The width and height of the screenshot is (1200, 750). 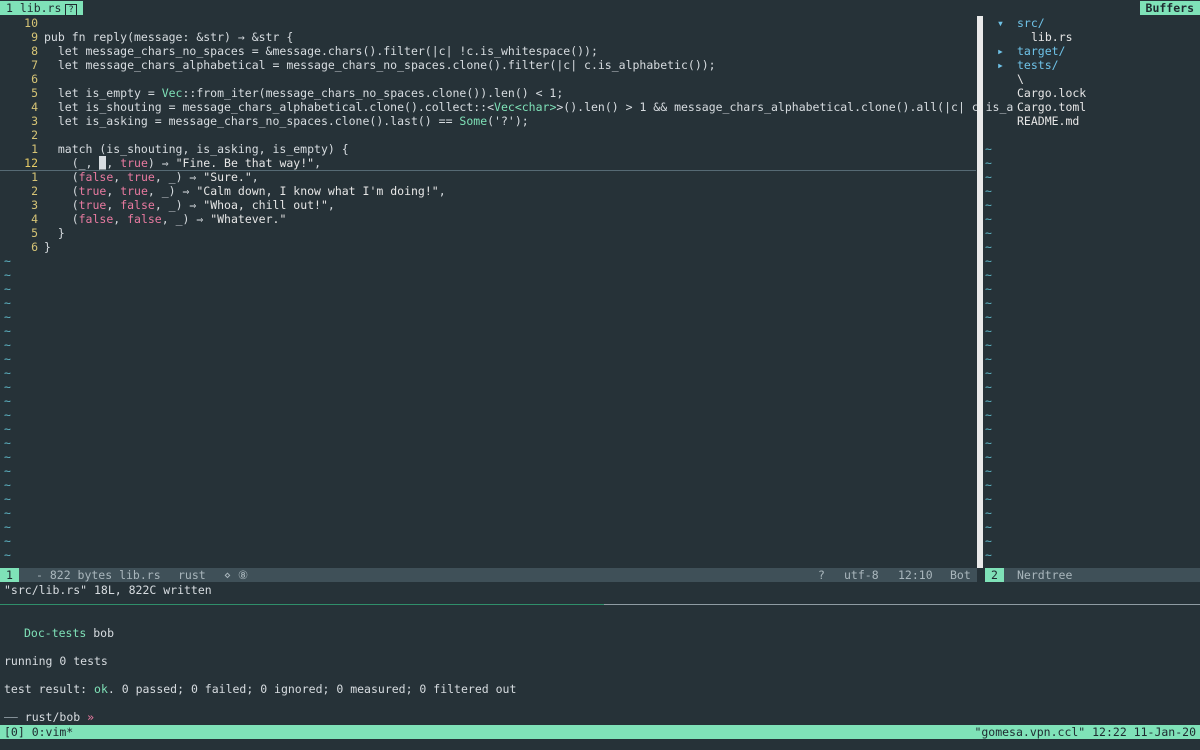 What do you see at coordinates (192, 575) in the screenshot?
I see `filetype: rust` at bounding box center [192, 575].